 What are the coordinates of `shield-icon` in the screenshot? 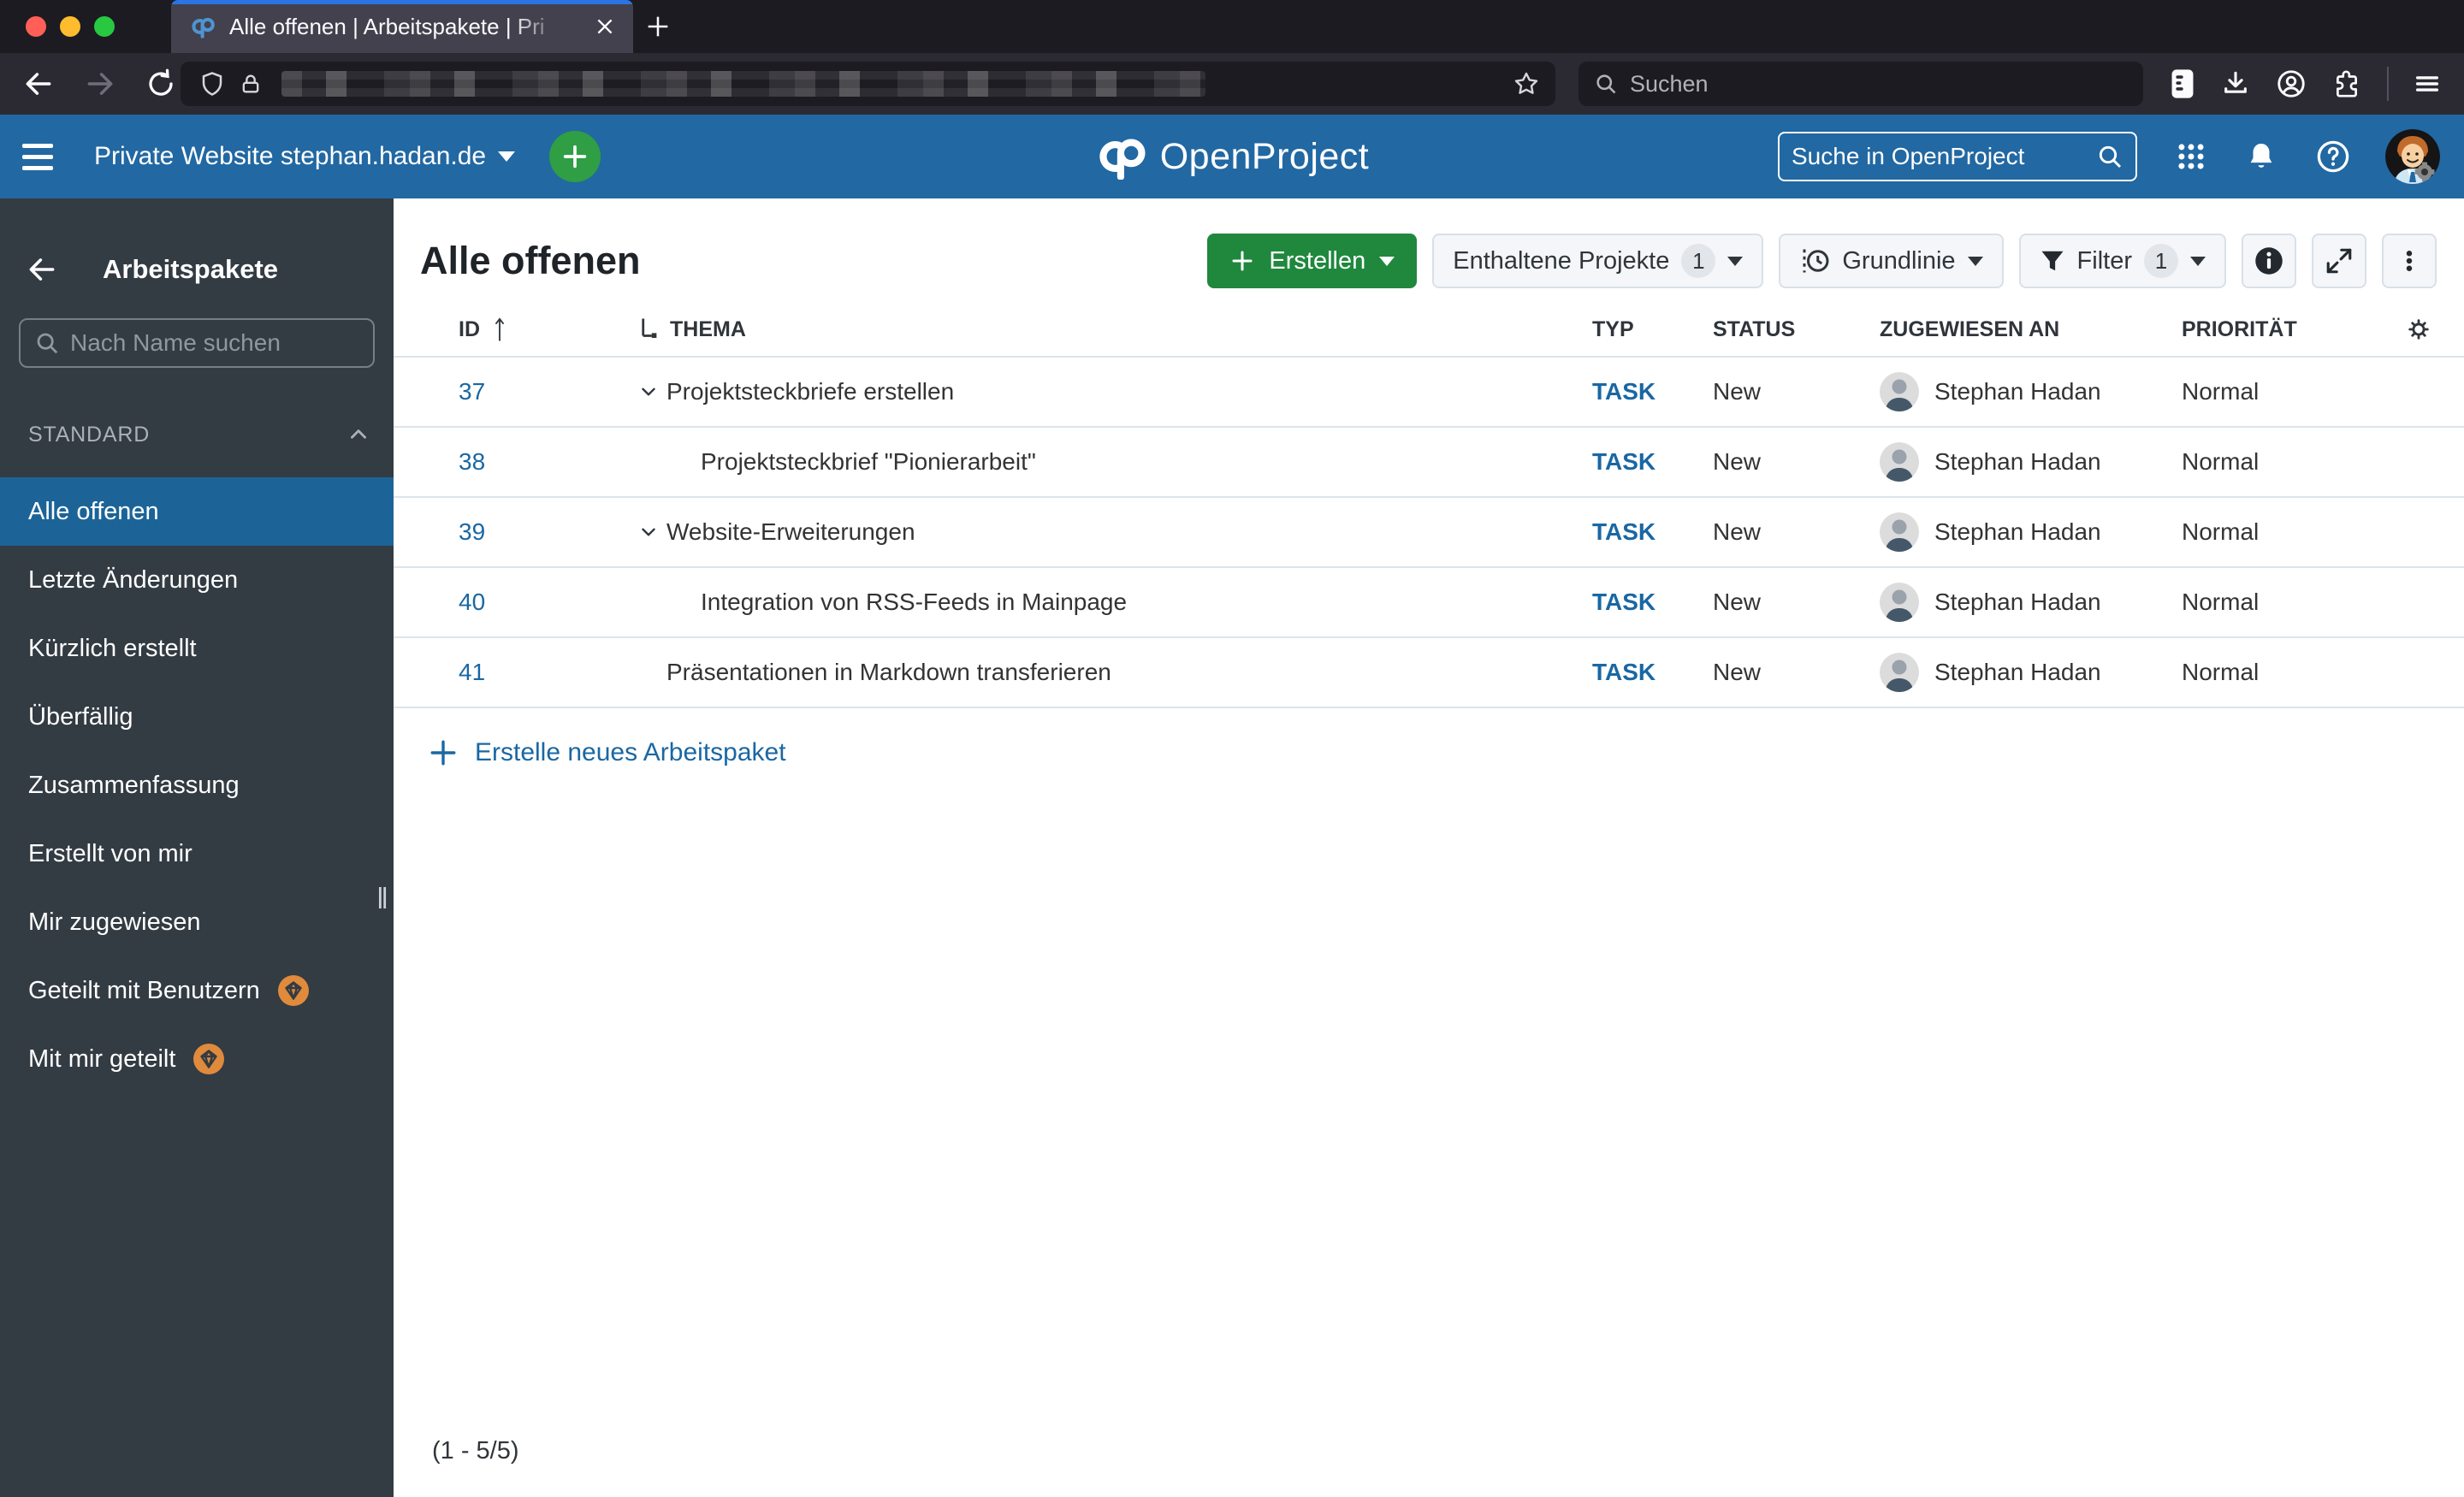 It's located at (212, 84).